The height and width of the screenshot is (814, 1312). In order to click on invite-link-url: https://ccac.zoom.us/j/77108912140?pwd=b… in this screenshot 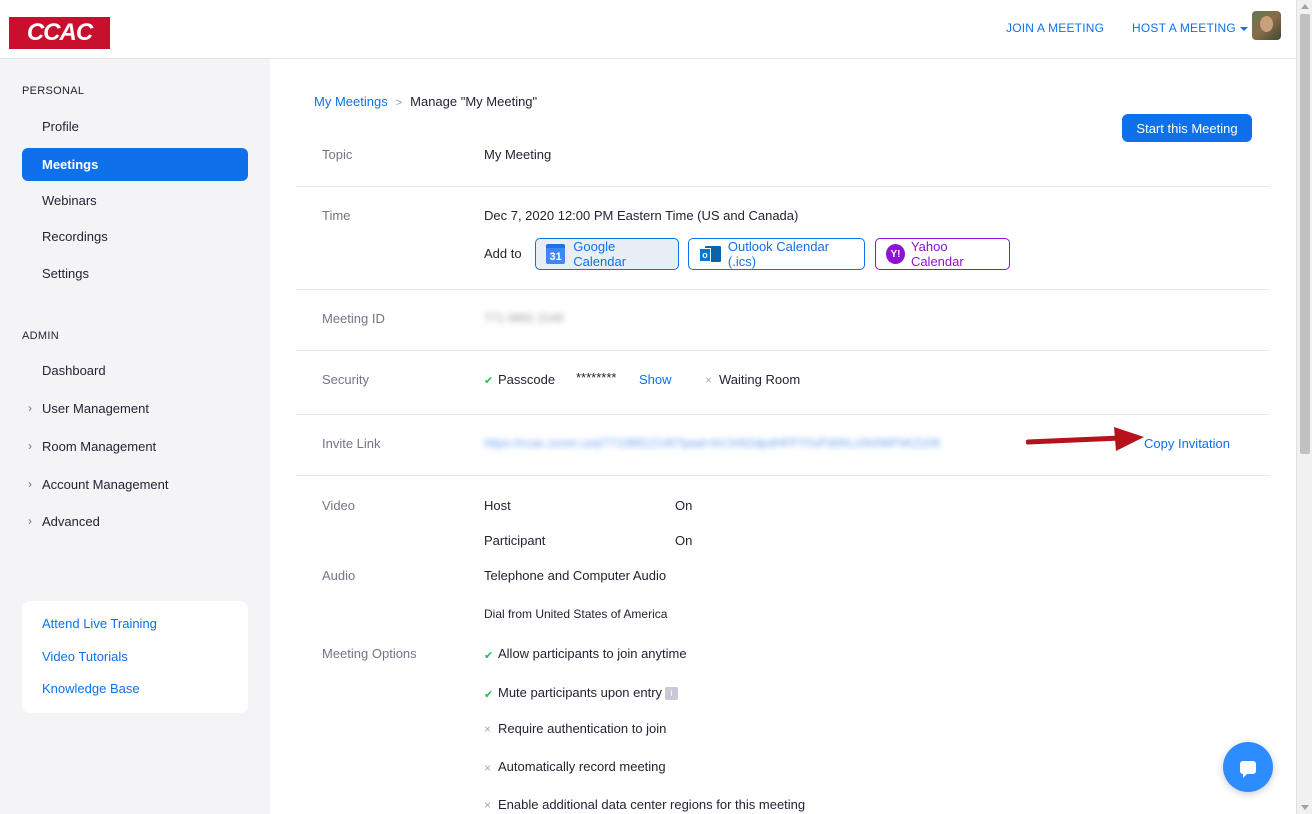, I will do `click(712, 443)`.